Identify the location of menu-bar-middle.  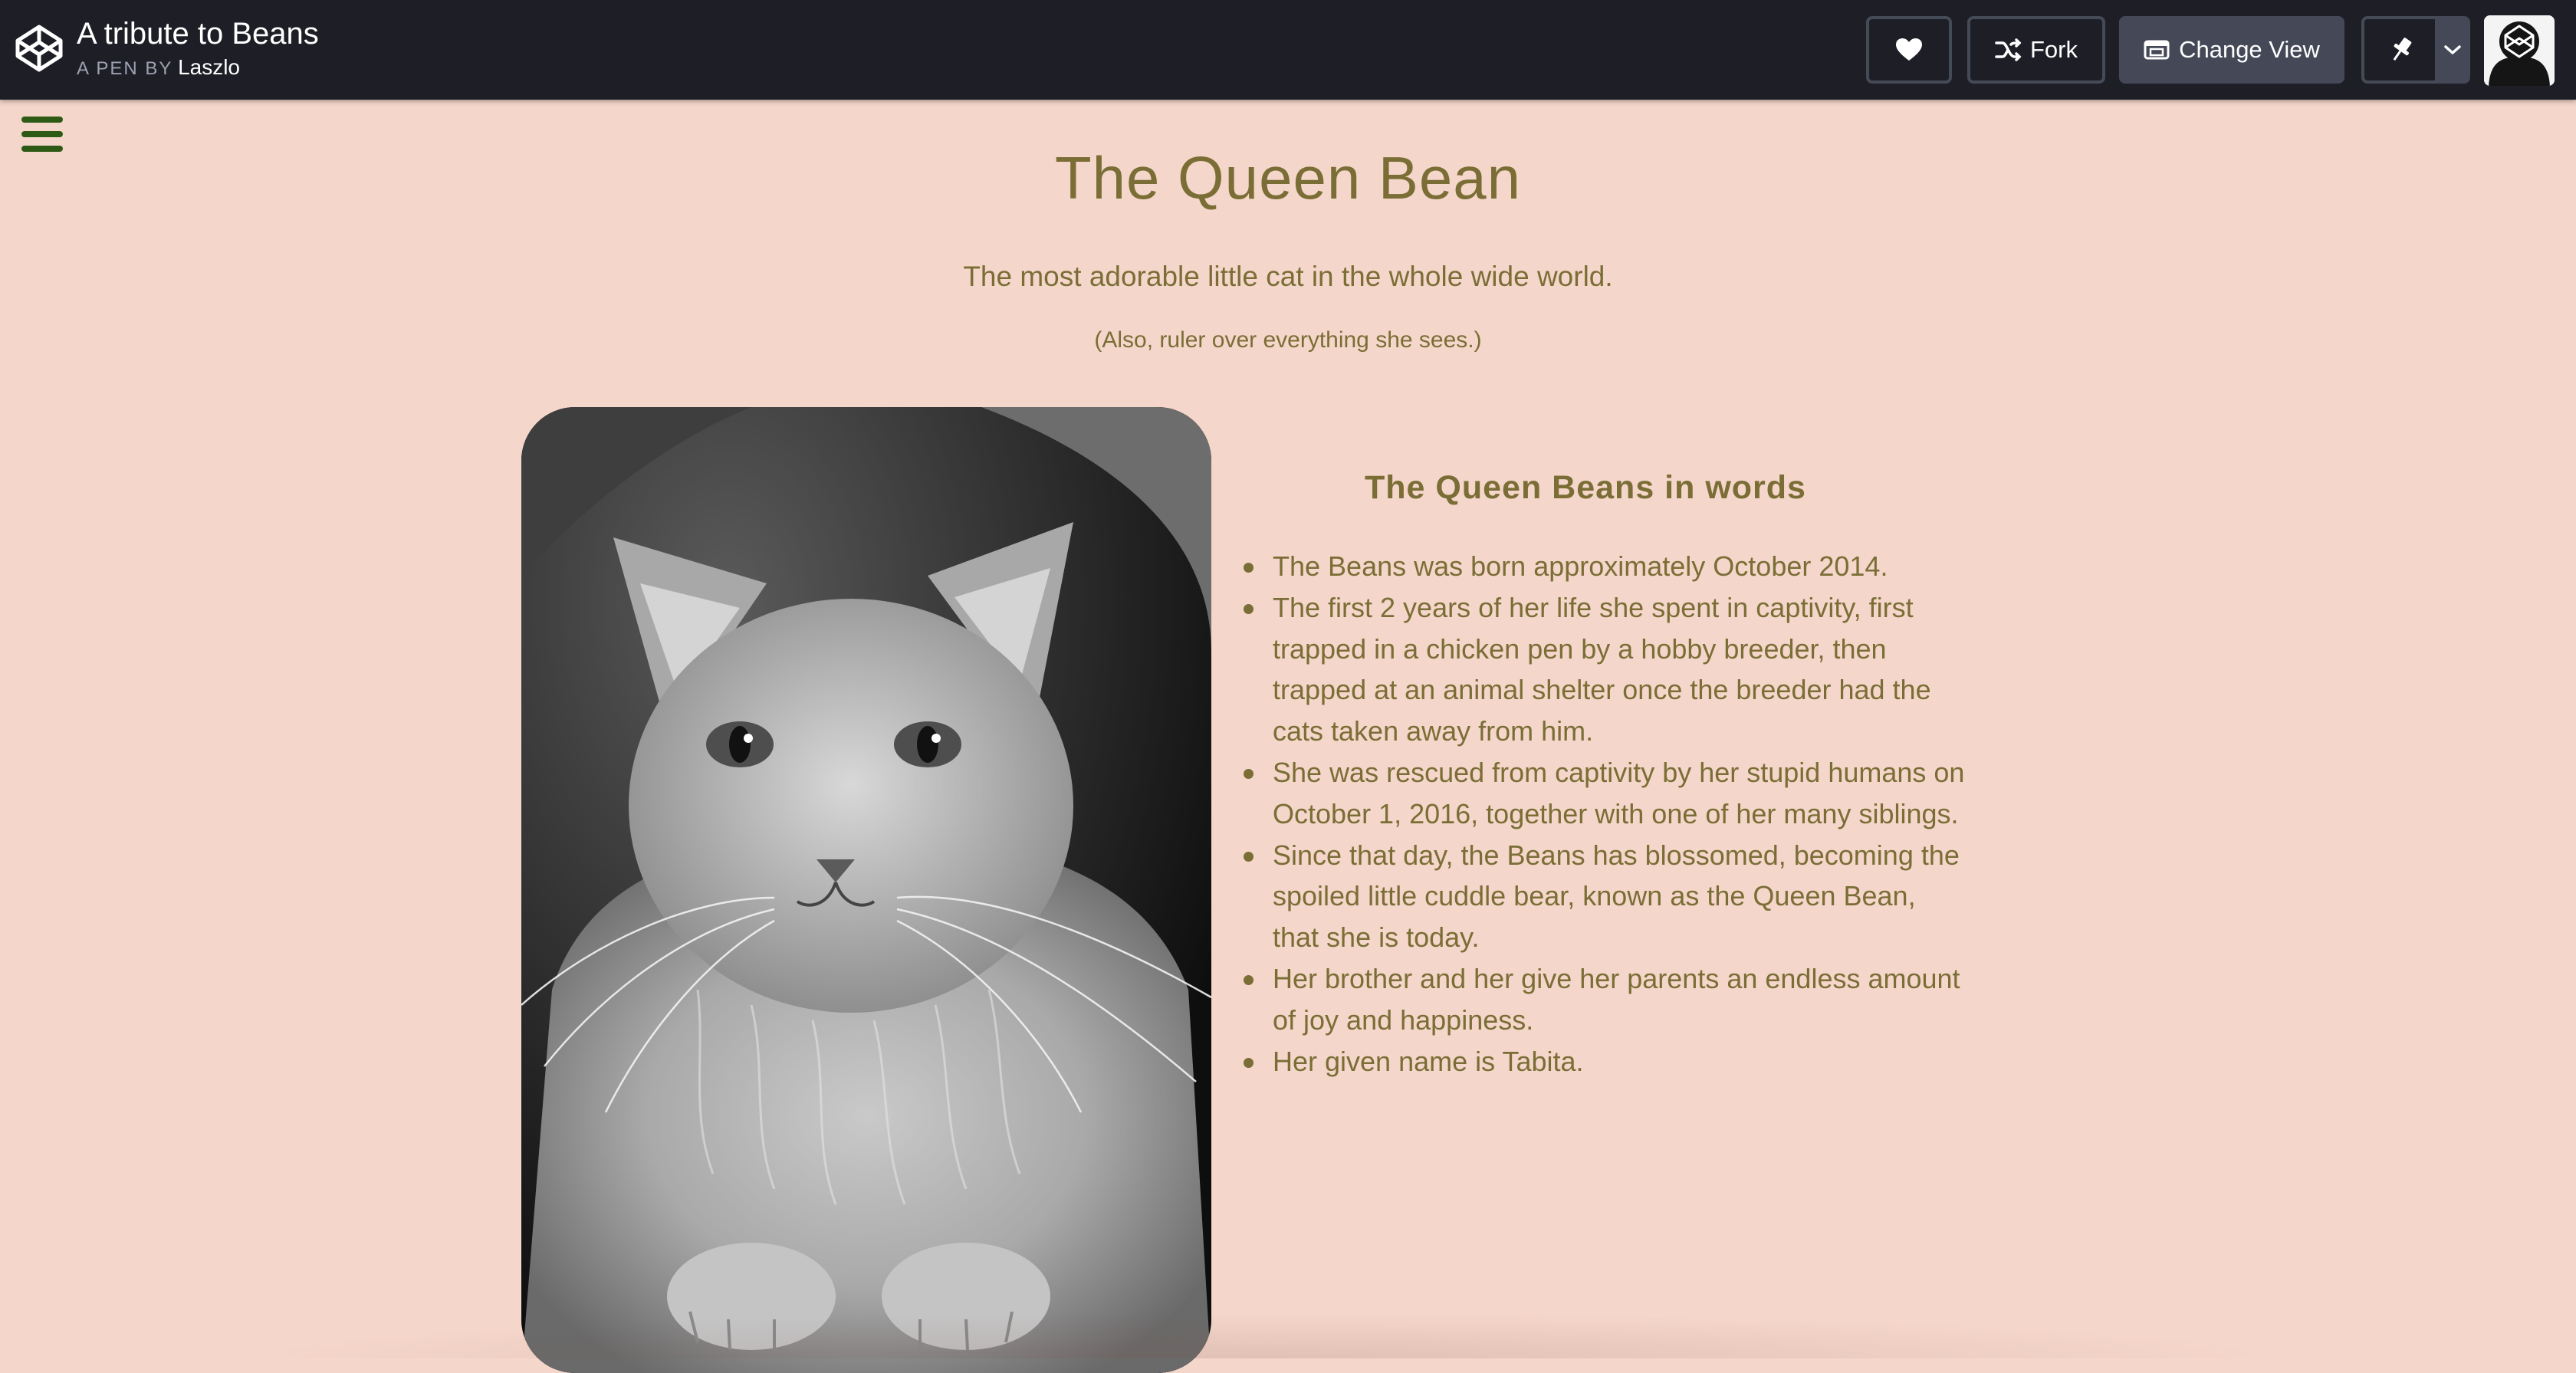
(42, 134).